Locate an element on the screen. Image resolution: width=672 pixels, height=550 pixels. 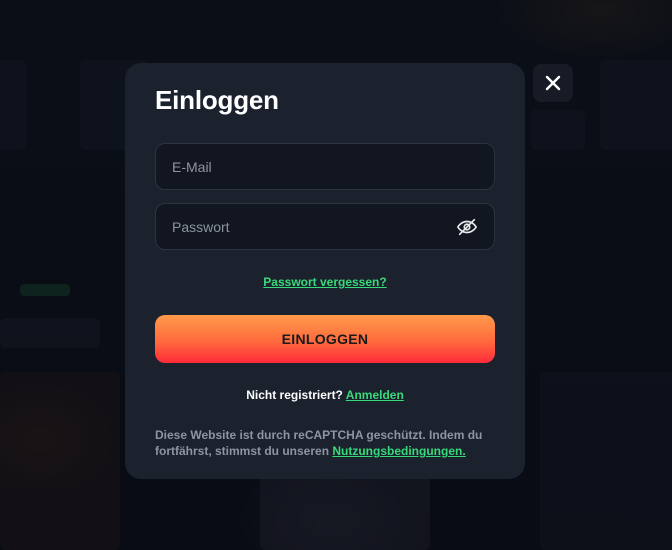
forgot-password-row: Passwort vergessen? is located at coordinates (325, 282).